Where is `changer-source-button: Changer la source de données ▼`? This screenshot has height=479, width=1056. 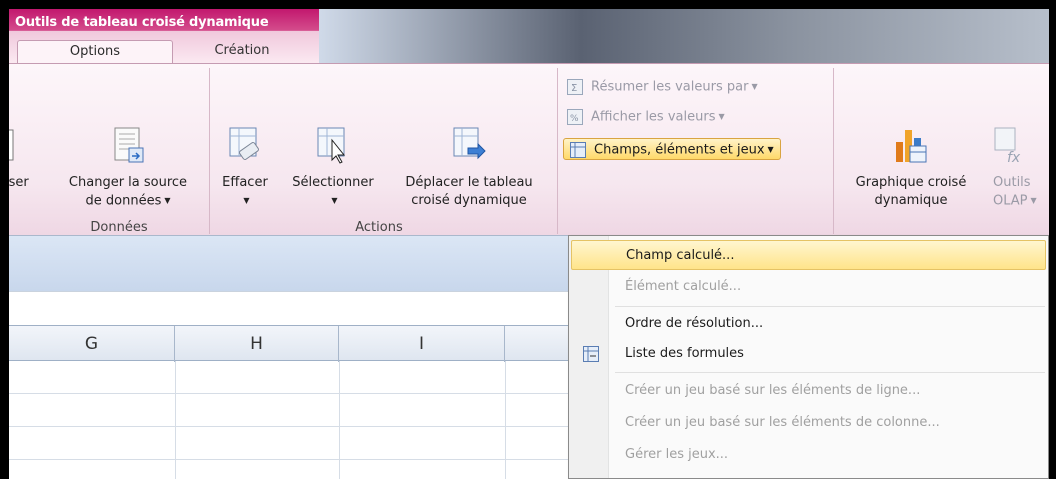 changer-source-button: Changer la source de données ▼ is located at coordinates (128, 168).